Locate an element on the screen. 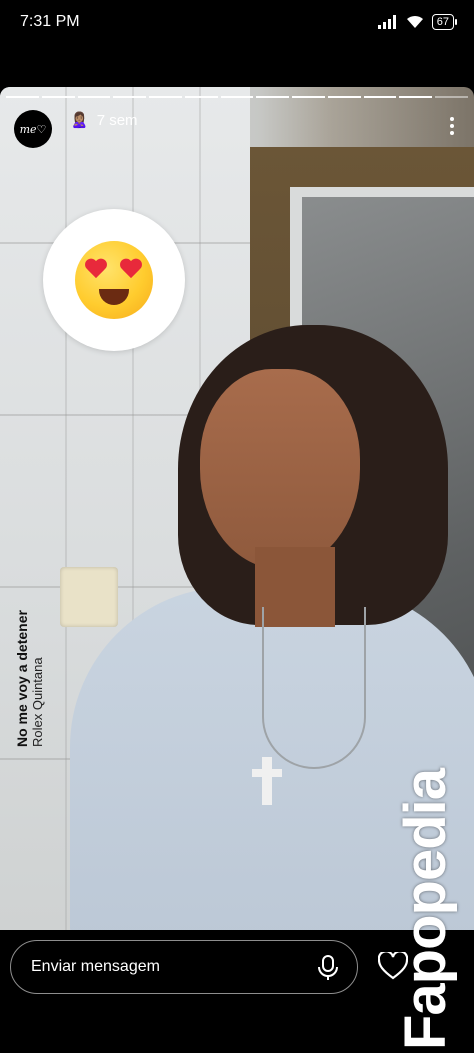 The width and height of the screenshot is (474, 1053). watermark: Fapopedia is located at coordinates (432, 909).